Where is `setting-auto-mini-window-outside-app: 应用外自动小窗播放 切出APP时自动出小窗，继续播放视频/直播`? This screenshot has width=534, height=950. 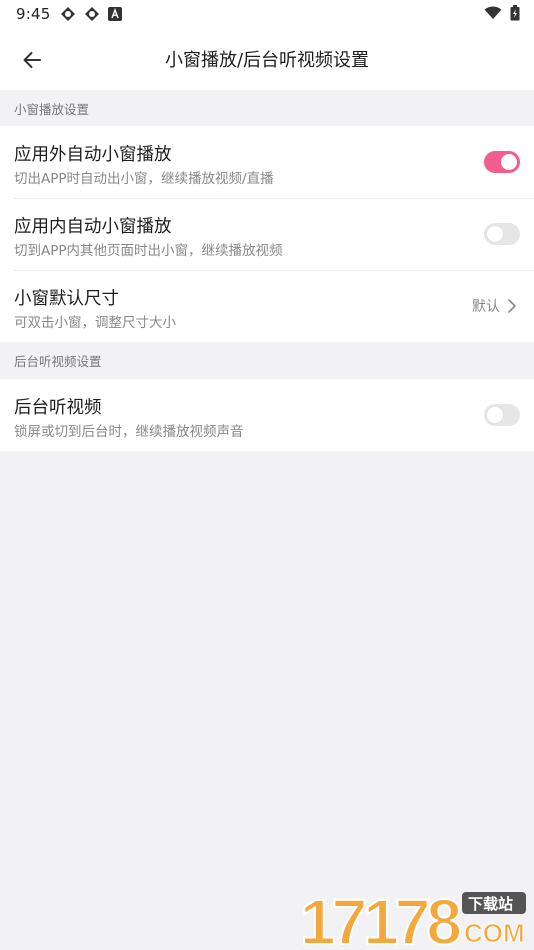
setting-auto-mini-window-outside-app: 应用外自动小窗播放 切出APP时自动出小窗，继续播放视频/直播 is located at coordinates (267, 162).